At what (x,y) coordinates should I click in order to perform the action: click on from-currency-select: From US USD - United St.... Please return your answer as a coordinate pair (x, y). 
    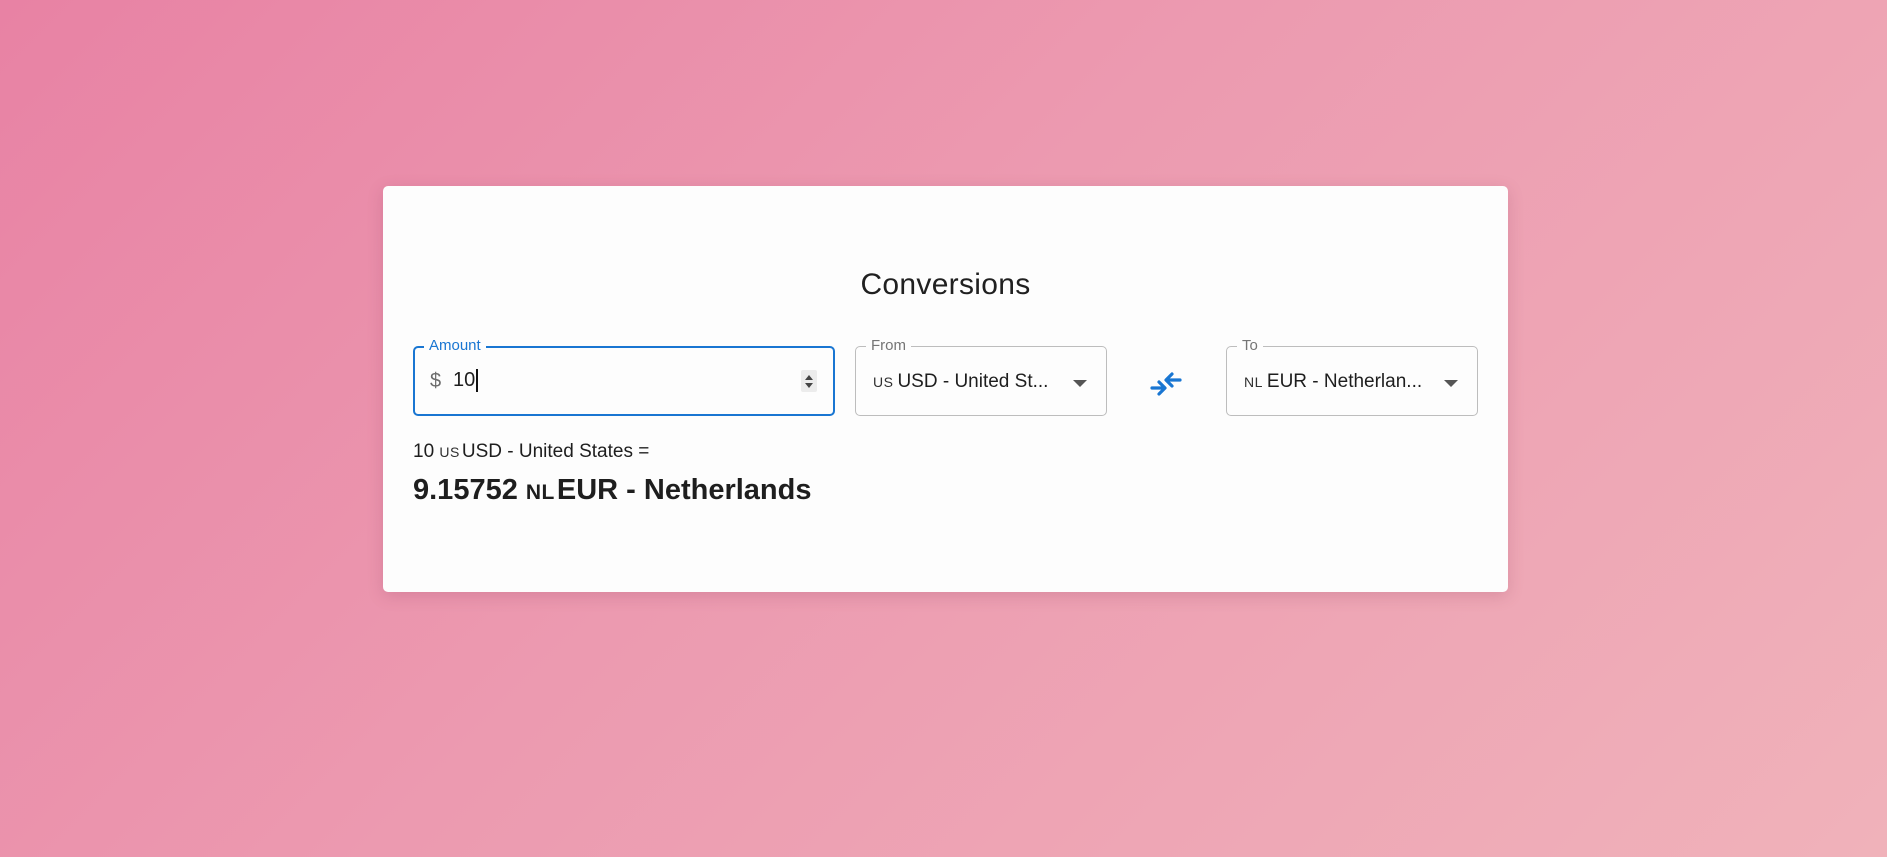
    Looking at the image, I should click on (981, 376).